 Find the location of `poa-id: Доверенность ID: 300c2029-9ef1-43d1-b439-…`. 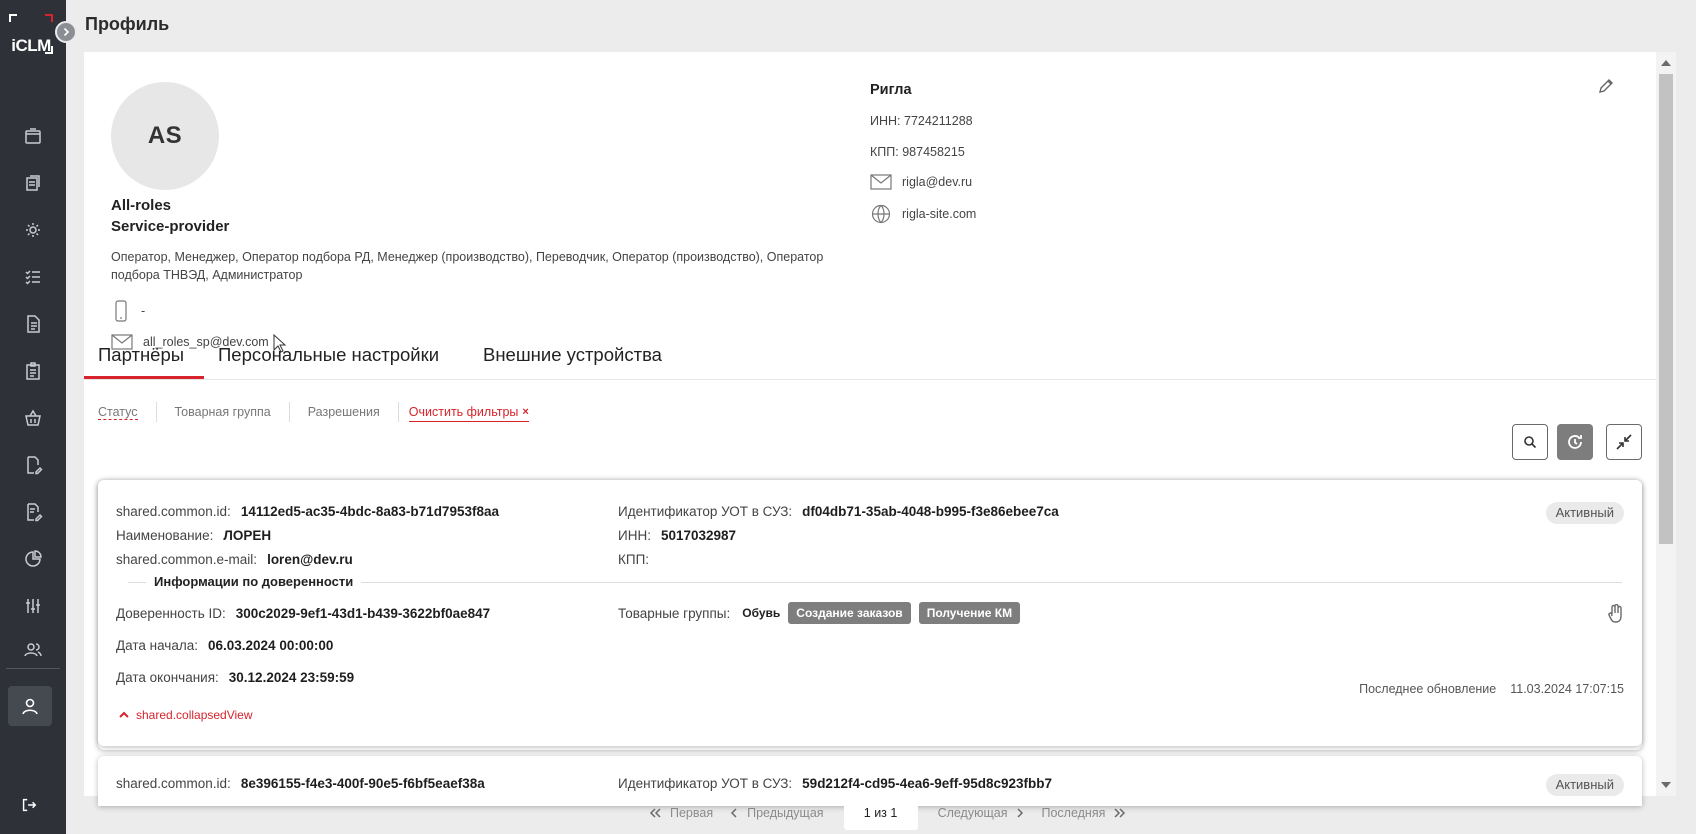

poa-id: Доверенность ID: 300c2029-9ef1-43d1-b439-… is located at coordinates (303, 613).